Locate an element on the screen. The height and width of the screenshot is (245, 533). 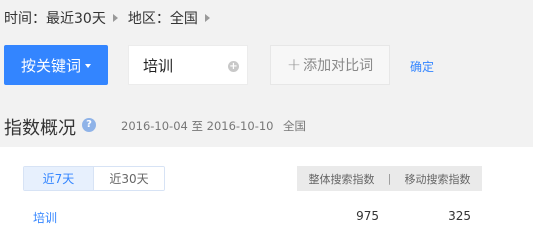
caret-down-icon is located at coordinates (88, 66).